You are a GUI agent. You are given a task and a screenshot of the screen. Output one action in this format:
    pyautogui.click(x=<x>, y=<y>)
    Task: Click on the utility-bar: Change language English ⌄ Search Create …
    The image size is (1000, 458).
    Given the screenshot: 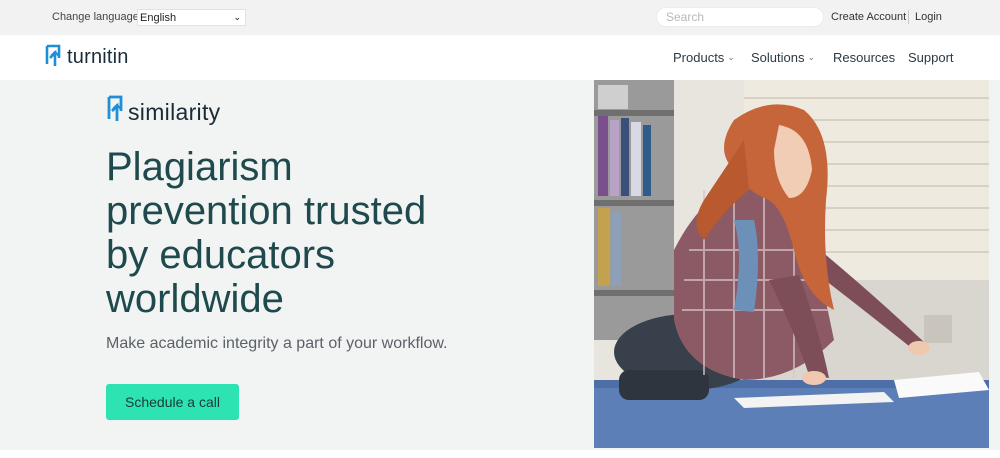 What is the action you would take?
    pyautogui.click(x=500, y=17)
    